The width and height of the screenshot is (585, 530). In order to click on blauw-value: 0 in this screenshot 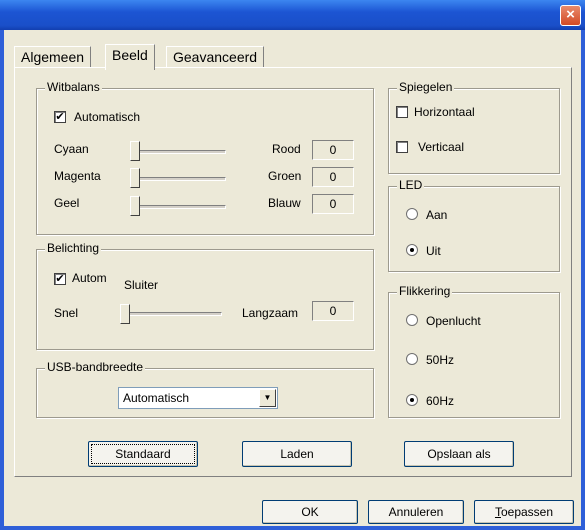, I will do `click(333, 204)`.